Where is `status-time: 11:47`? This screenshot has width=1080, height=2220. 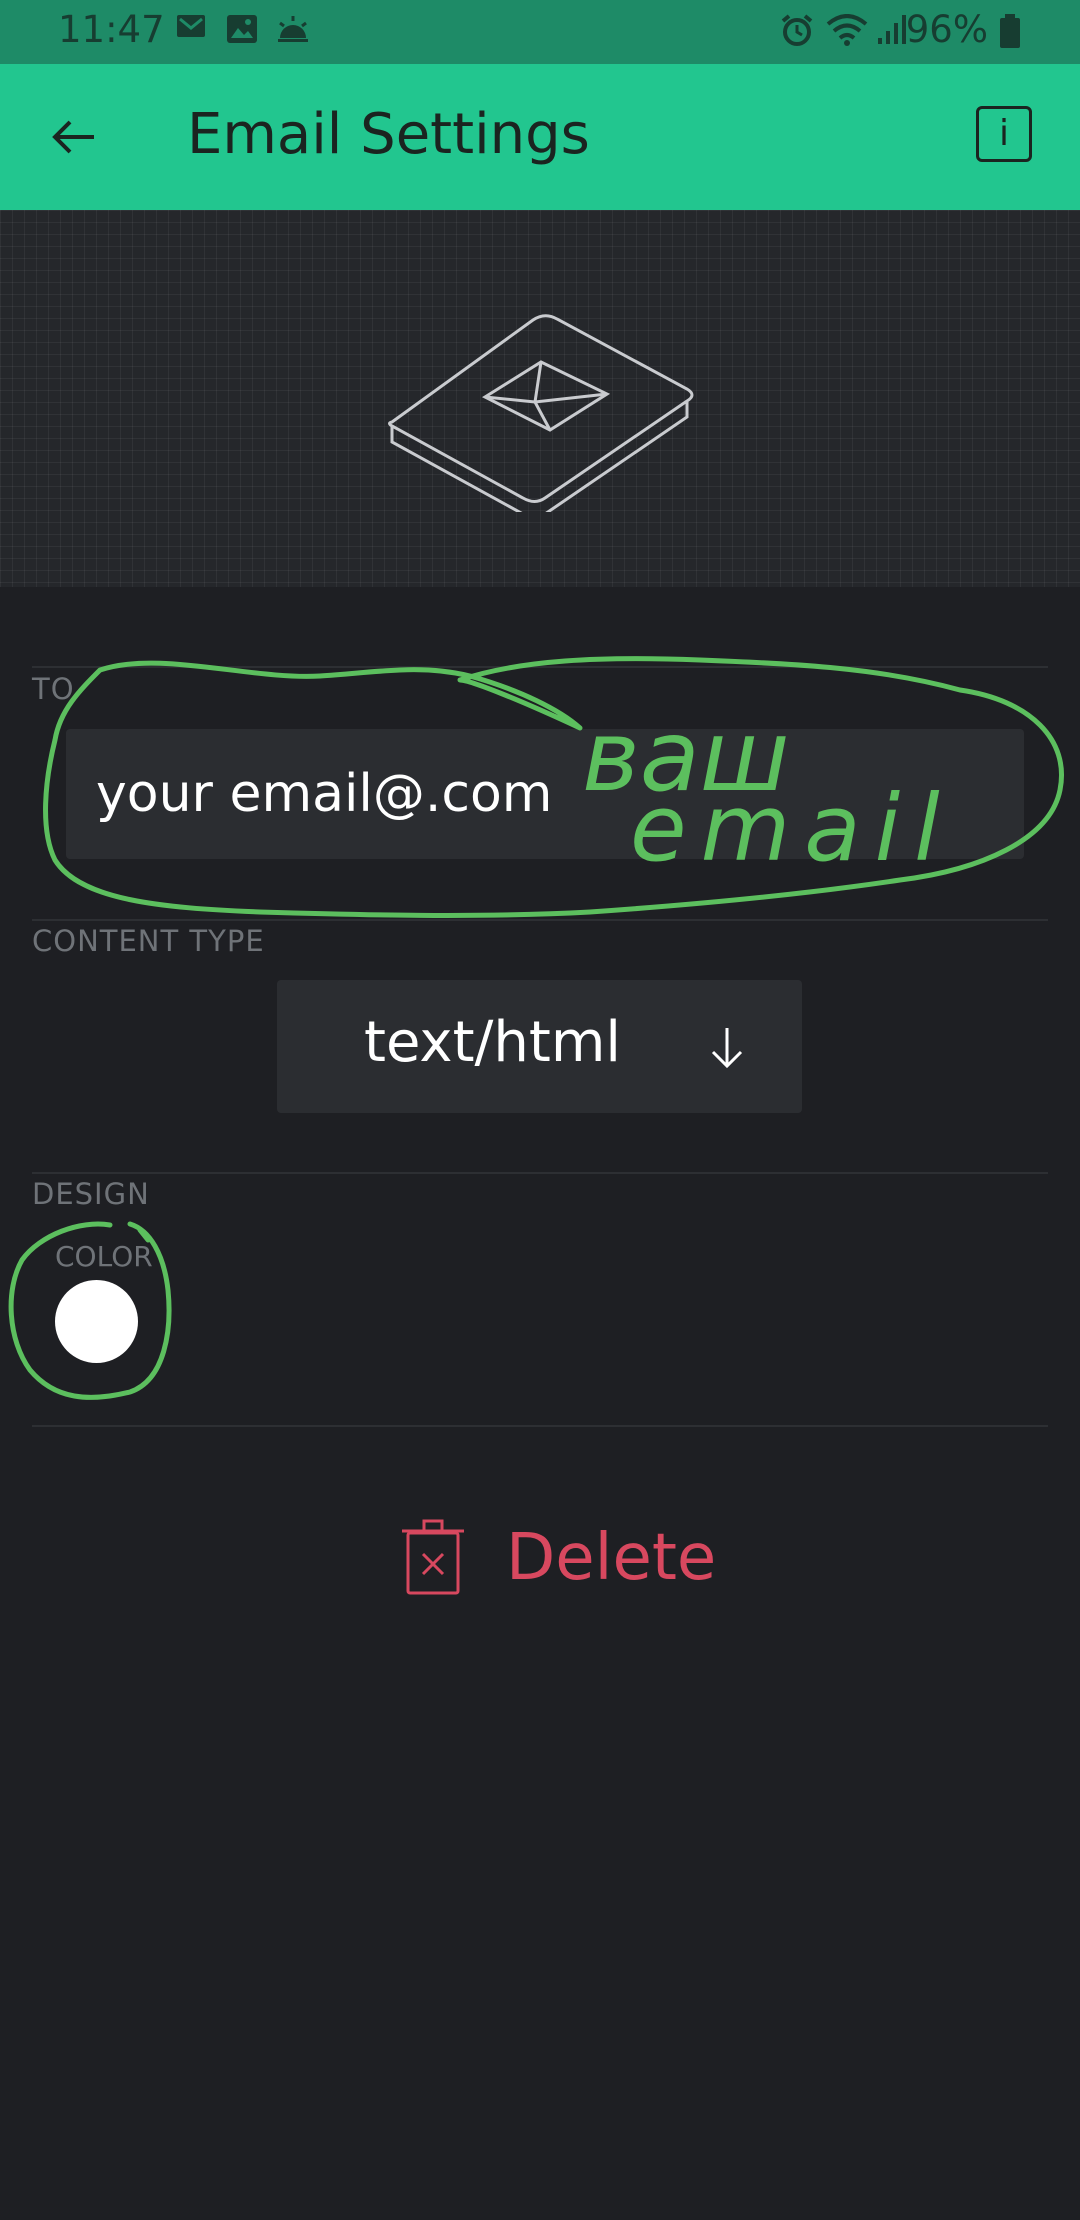 status-time: 11:47 is located at coordinates (111, 29).